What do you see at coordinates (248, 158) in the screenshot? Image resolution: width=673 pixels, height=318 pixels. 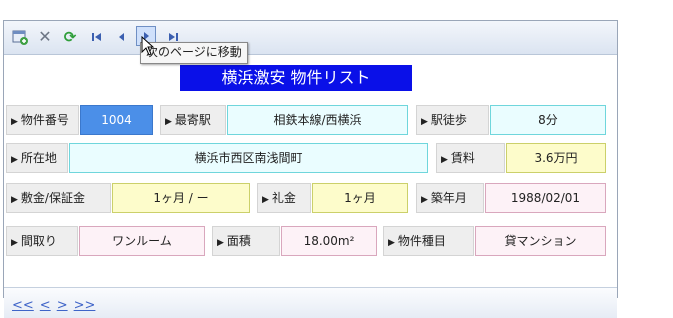 I see `value-shozaichi: 横浜市西区南浅間町` at bounding box center [248, 158].